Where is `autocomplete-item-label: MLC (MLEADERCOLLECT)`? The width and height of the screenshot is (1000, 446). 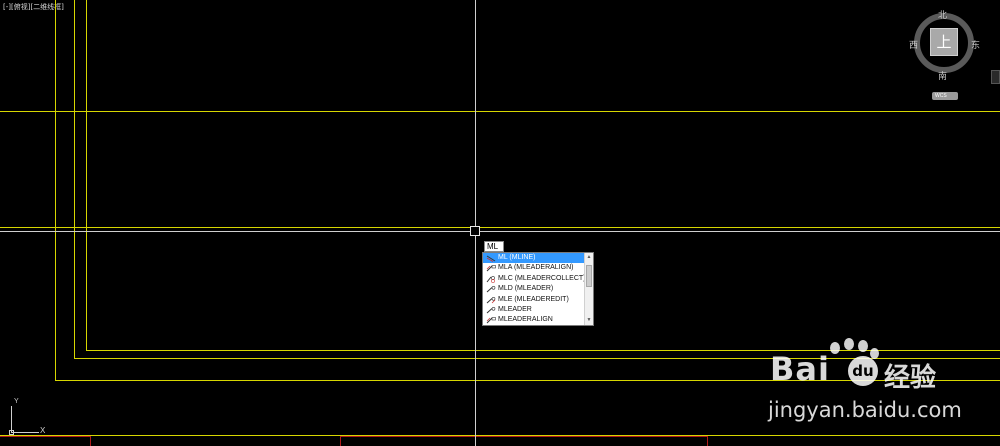
autocomplete-item-label: MLC (MLEADERCOLLECT) is located at coordinates (542, 278).